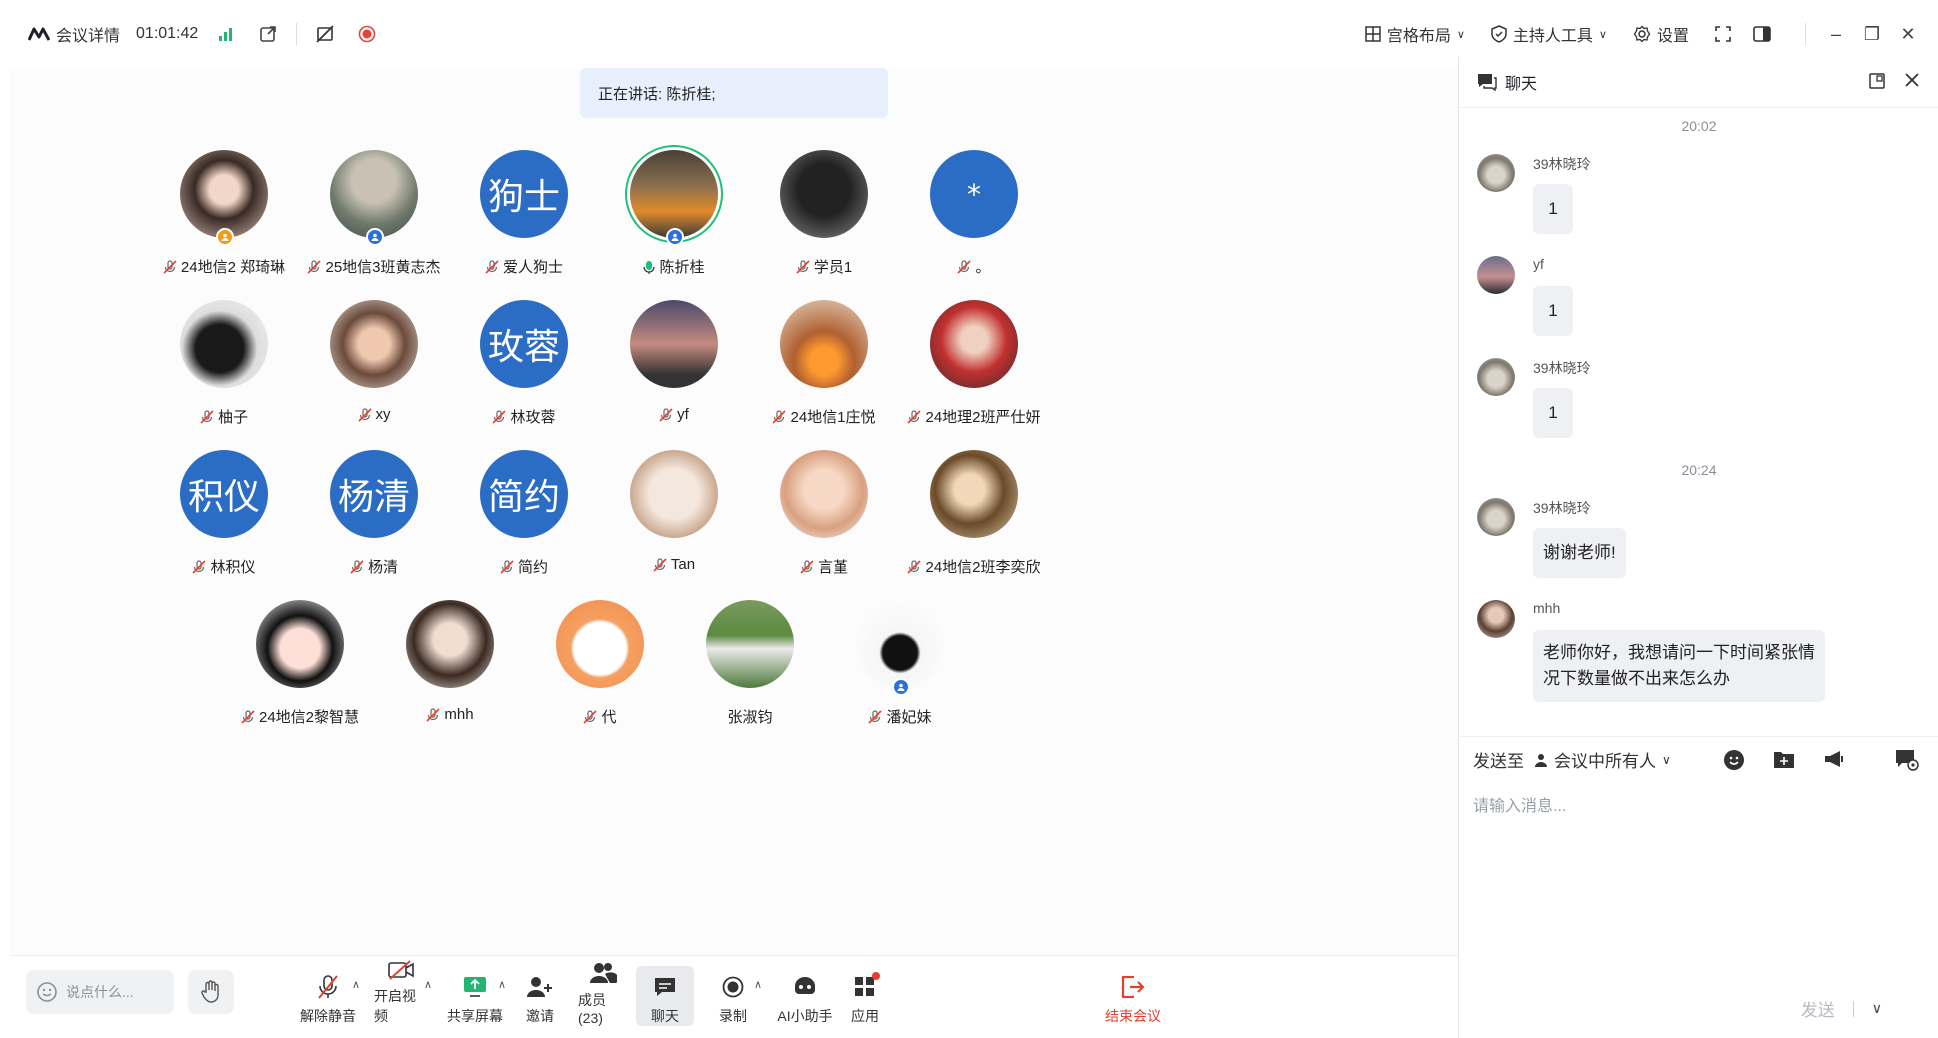 The image size is (1938, 1038). Describe the element at coordinates (1547, 608) in the screenshot. I see `message-sender: mhh` at that location.